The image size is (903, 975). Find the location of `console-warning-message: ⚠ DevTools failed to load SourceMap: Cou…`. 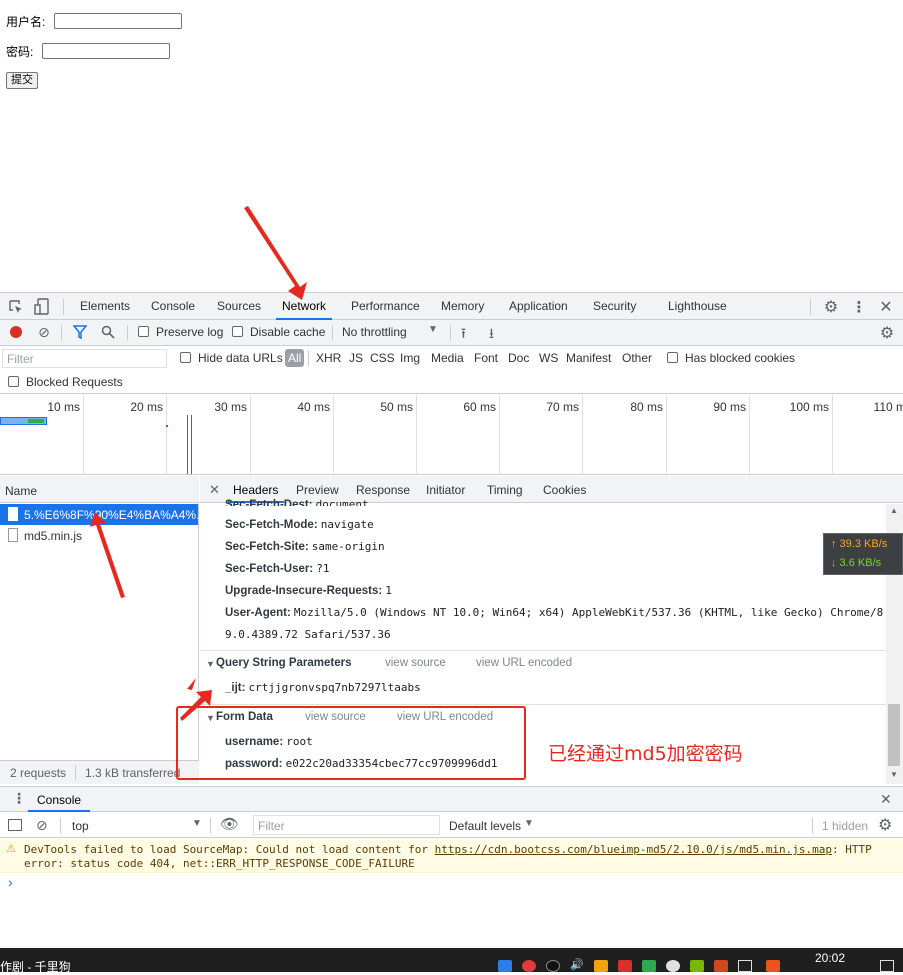

console-warning-message: ⚠ DevTools failed to load SourceMap: Cou… is located at coordinates (451, 856).